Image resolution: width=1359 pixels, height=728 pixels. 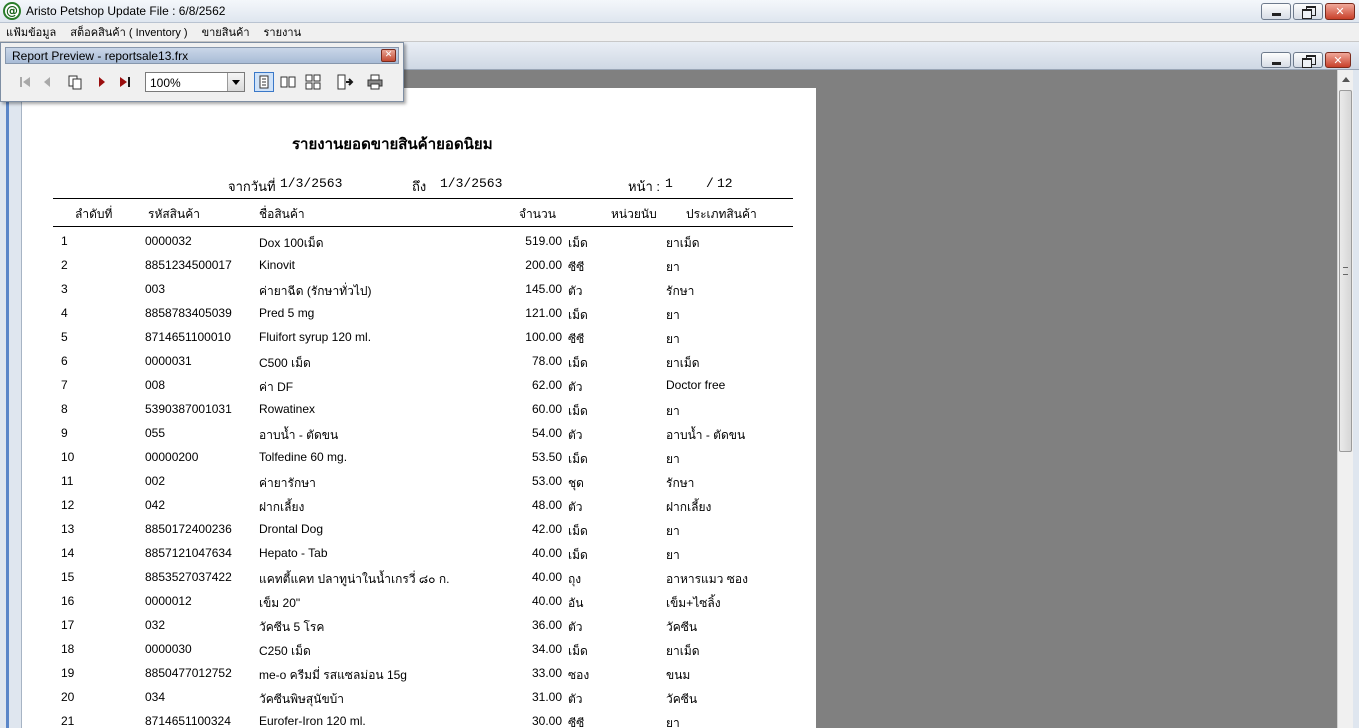 I want to click on cell-type: วัคซีน, so click(x=682, y=699).